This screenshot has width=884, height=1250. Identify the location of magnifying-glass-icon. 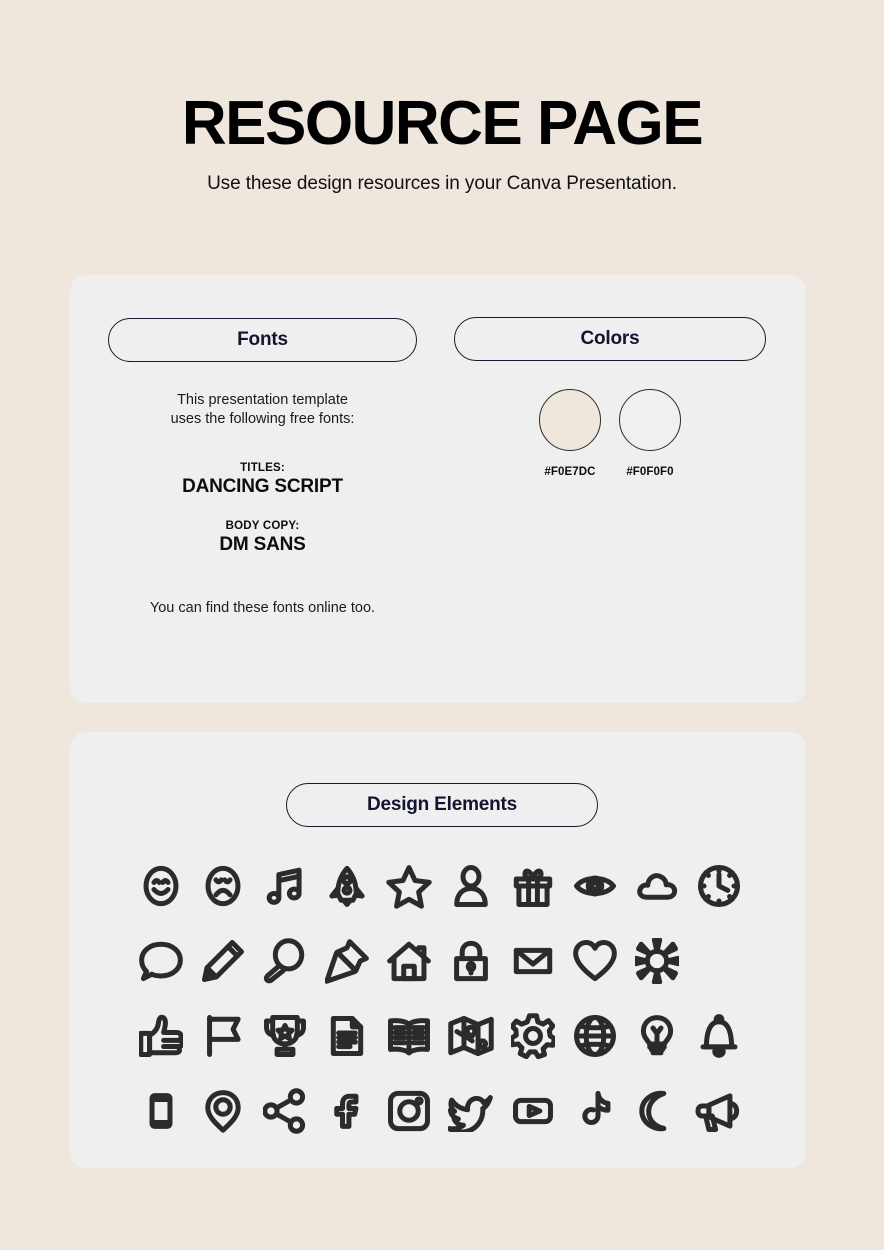
(285, 961).